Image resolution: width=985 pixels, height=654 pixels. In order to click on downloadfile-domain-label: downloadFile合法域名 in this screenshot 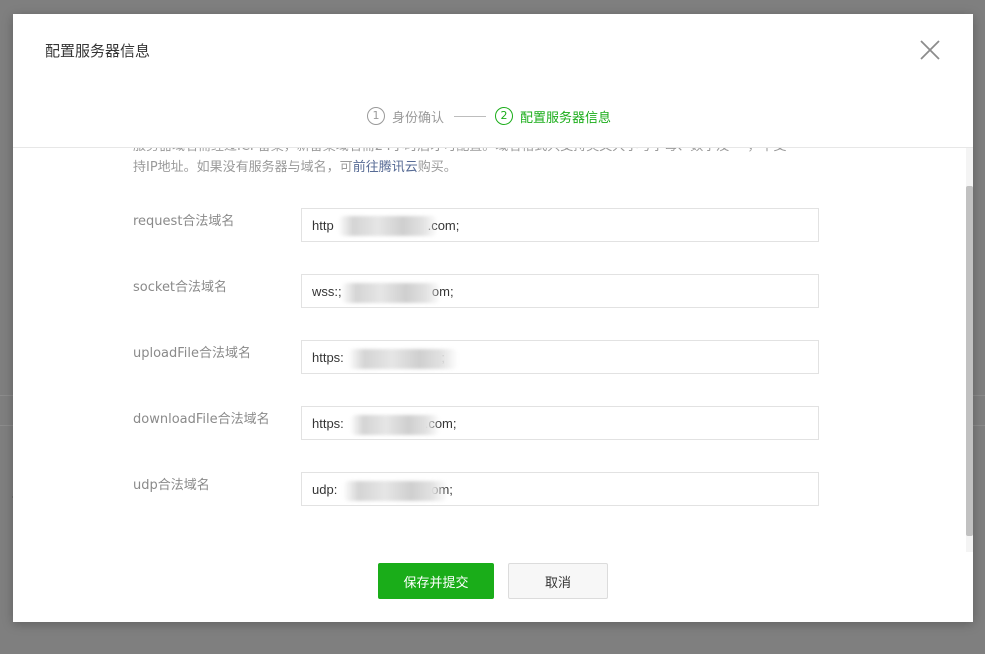, I will do `click(201, 419)`.